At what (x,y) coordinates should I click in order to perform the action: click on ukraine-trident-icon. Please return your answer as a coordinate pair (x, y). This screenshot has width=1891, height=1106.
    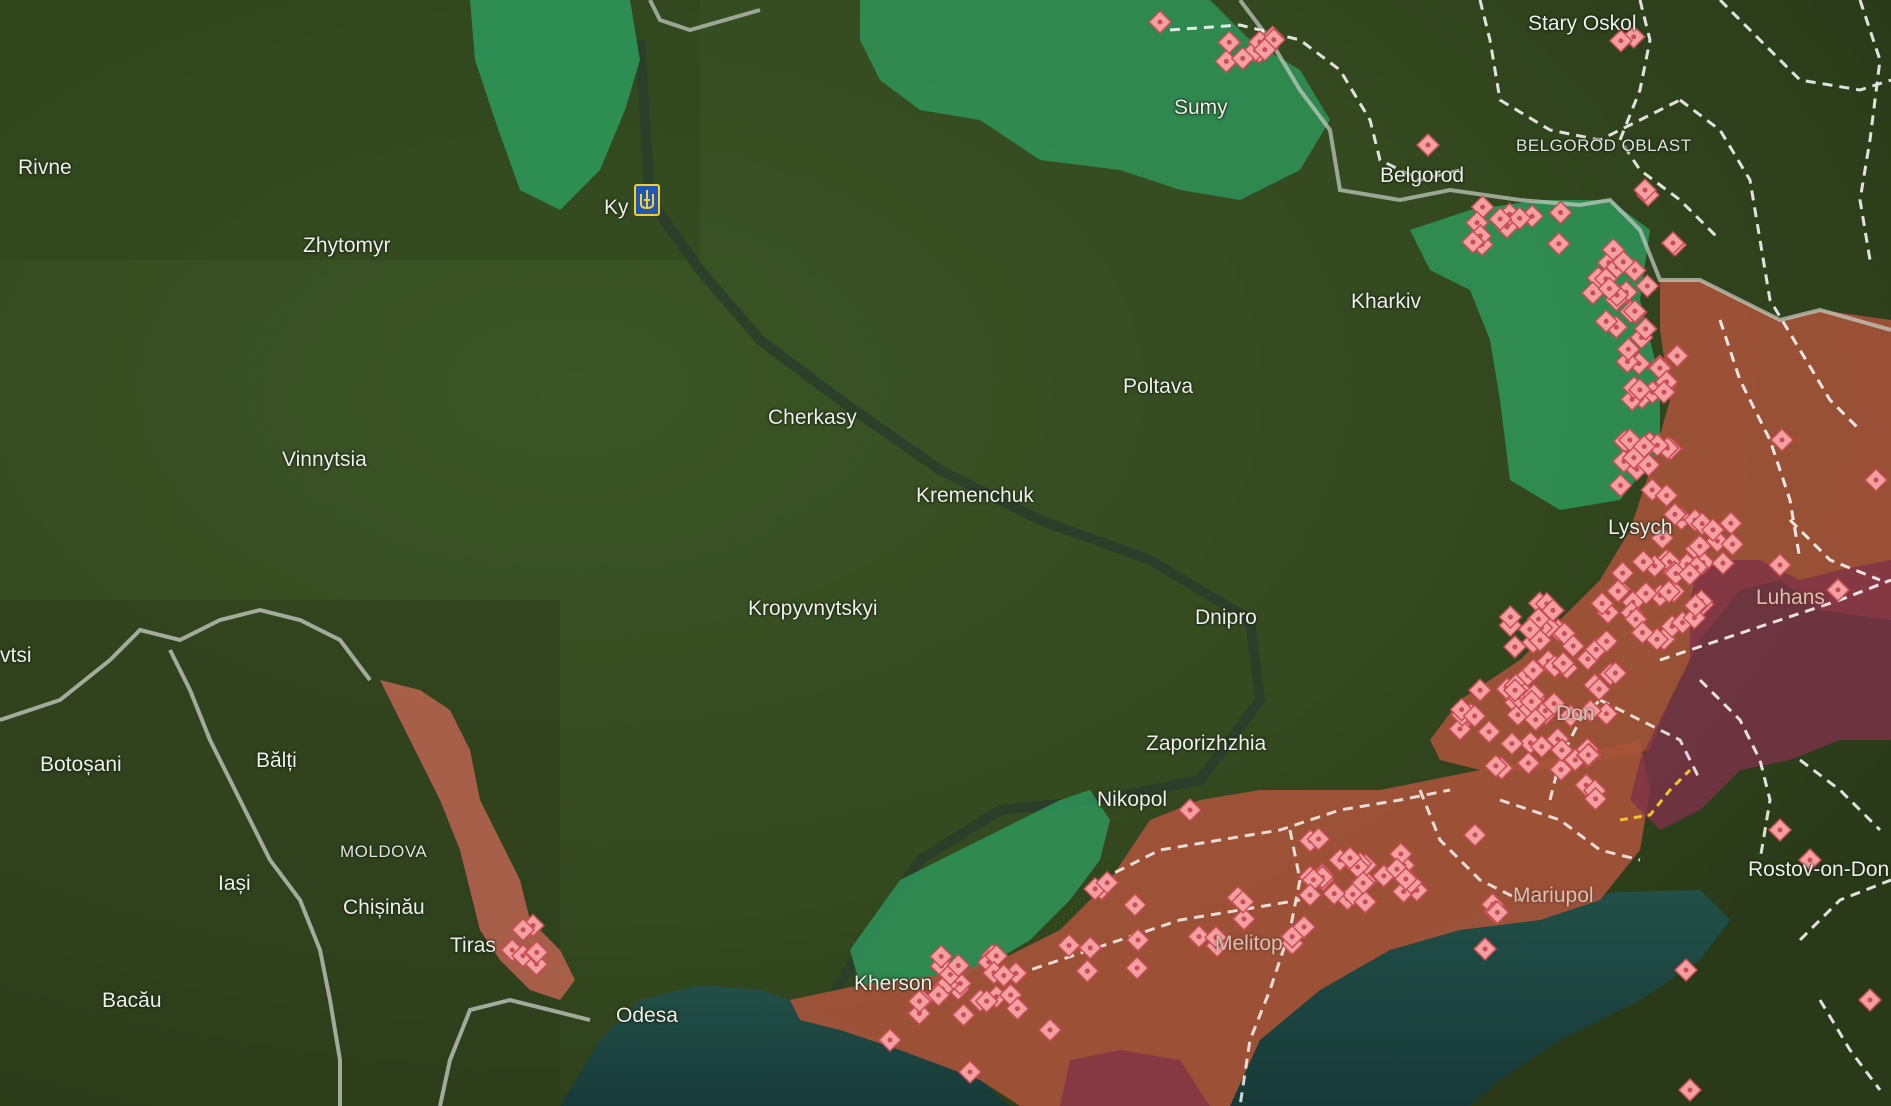
    Looking at the image, I should click on (647, 200).